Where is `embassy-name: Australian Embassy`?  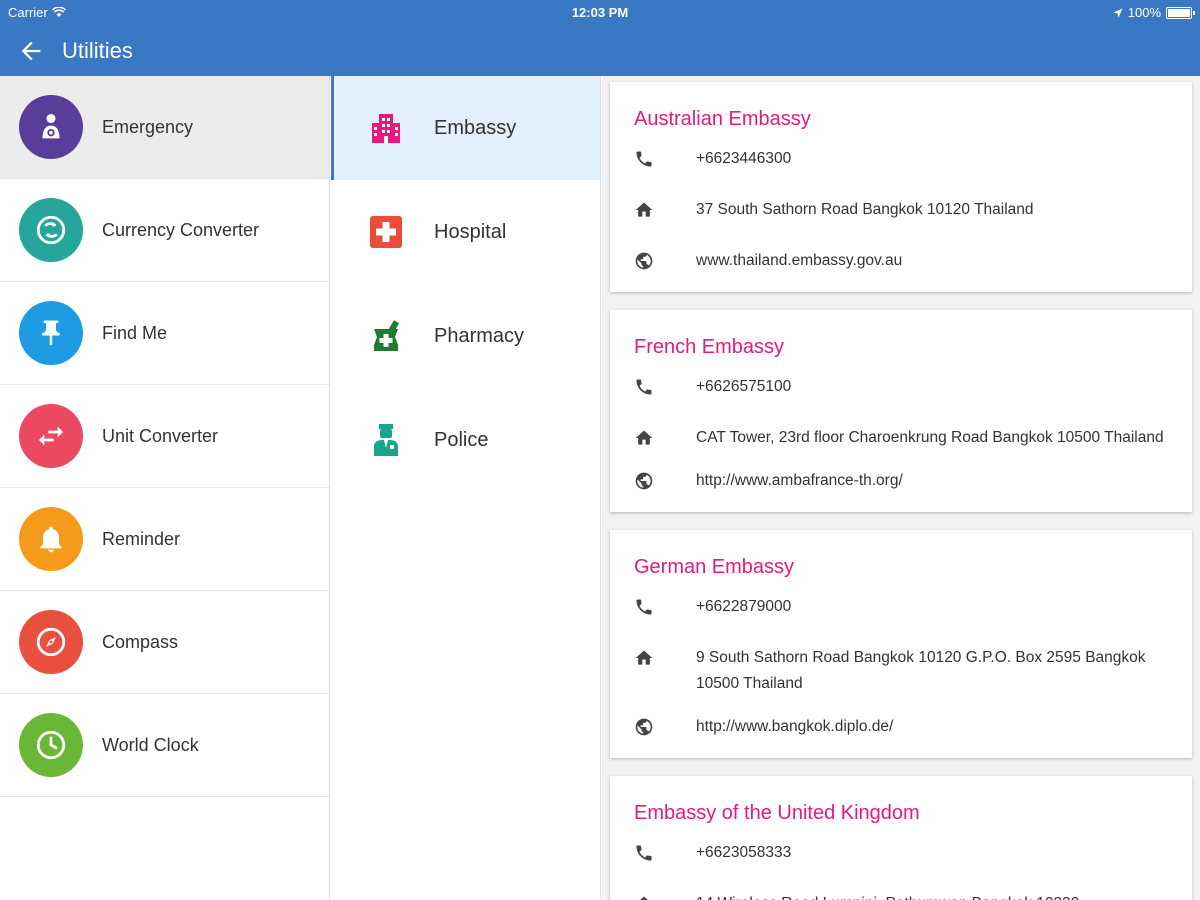 embassy-name: Australian Embassy is located at coordinates (722, 119).